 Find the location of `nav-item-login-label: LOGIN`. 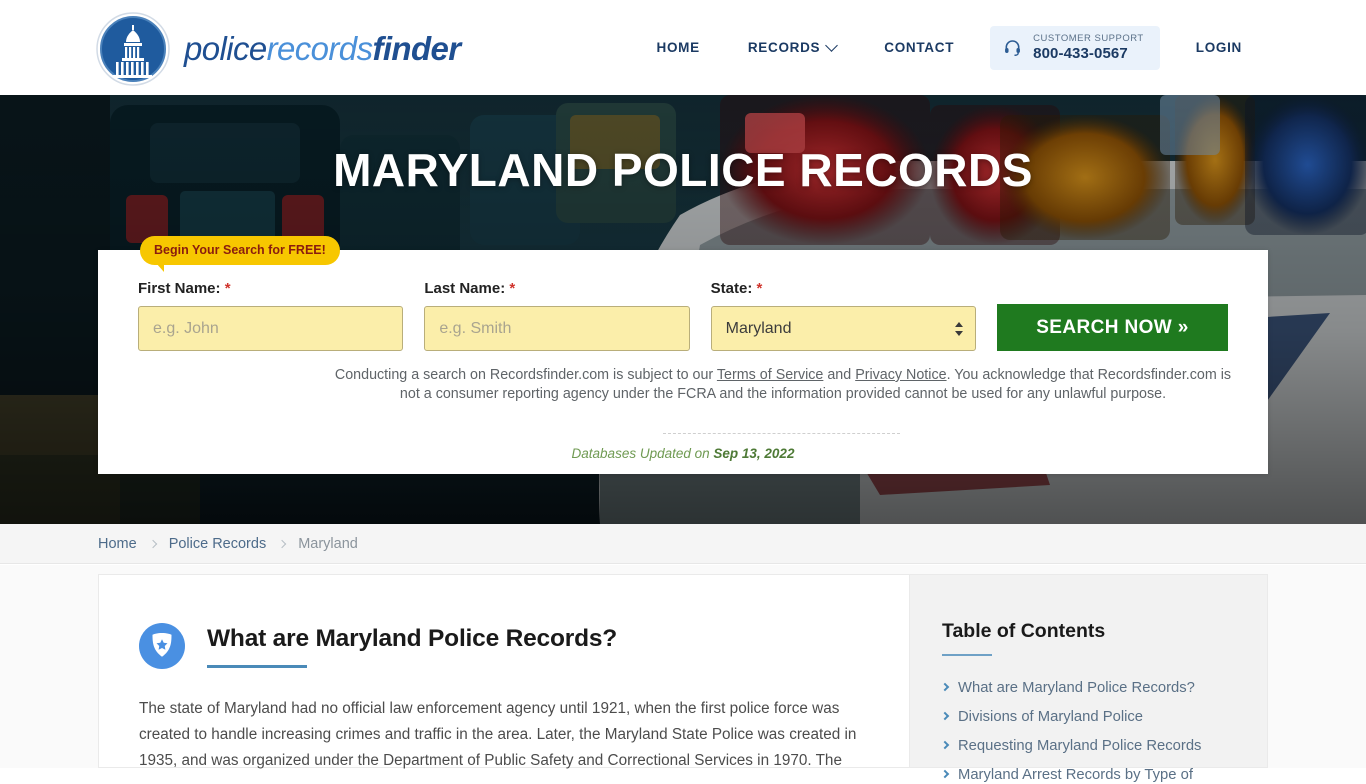

nav-item-login-label: LOGIN is located at coordinates (1218, 47).